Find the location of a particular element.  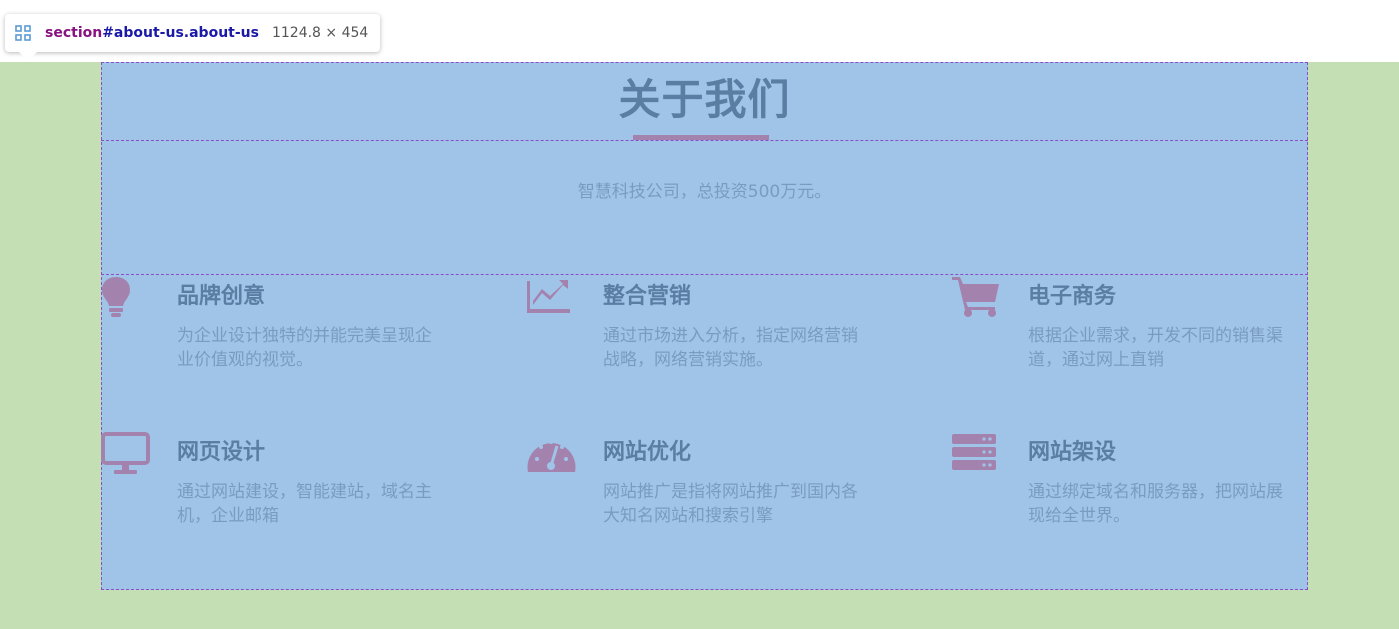

feature-item-seo: 网站优化 网站推广是指将网站推广到国内各大知名网站和搜索引擎 is located at coordinates (692, 492).